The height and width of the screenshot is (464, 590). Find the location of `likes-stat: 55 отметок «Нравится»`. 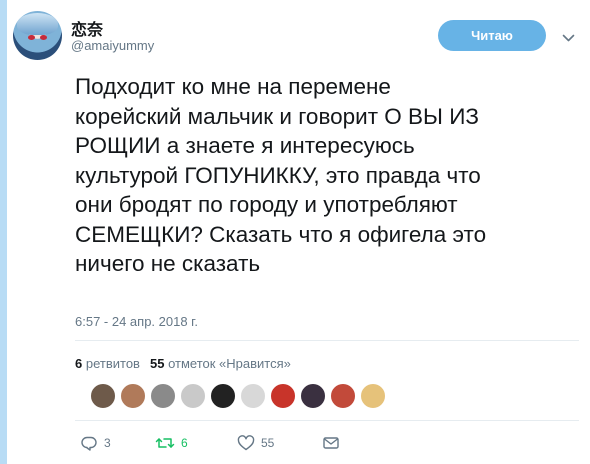

likes-stat: 55 отметок «Нравится» is located at coordinates (220, 363).